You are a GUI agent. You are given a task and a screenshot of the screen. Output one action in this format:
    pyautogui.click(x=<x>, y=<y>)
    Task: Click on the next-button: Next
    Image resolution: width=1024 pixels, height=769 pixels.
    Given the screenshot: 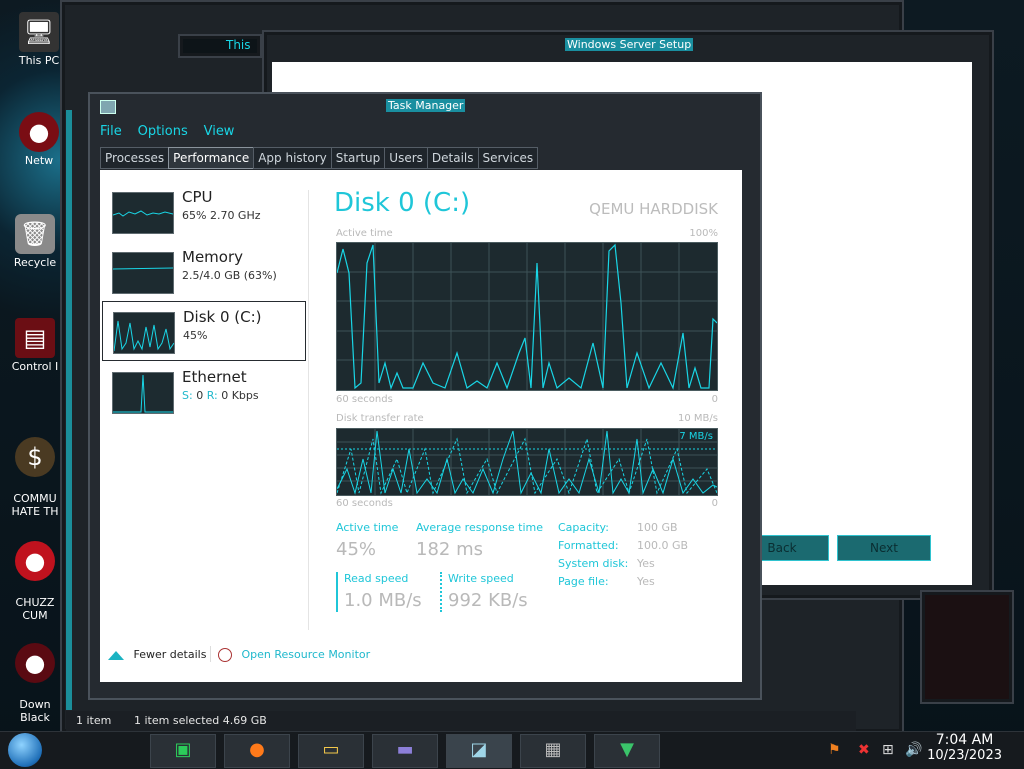 What is the action you would take?
    pyautogui.click(x=884, y=548)
    